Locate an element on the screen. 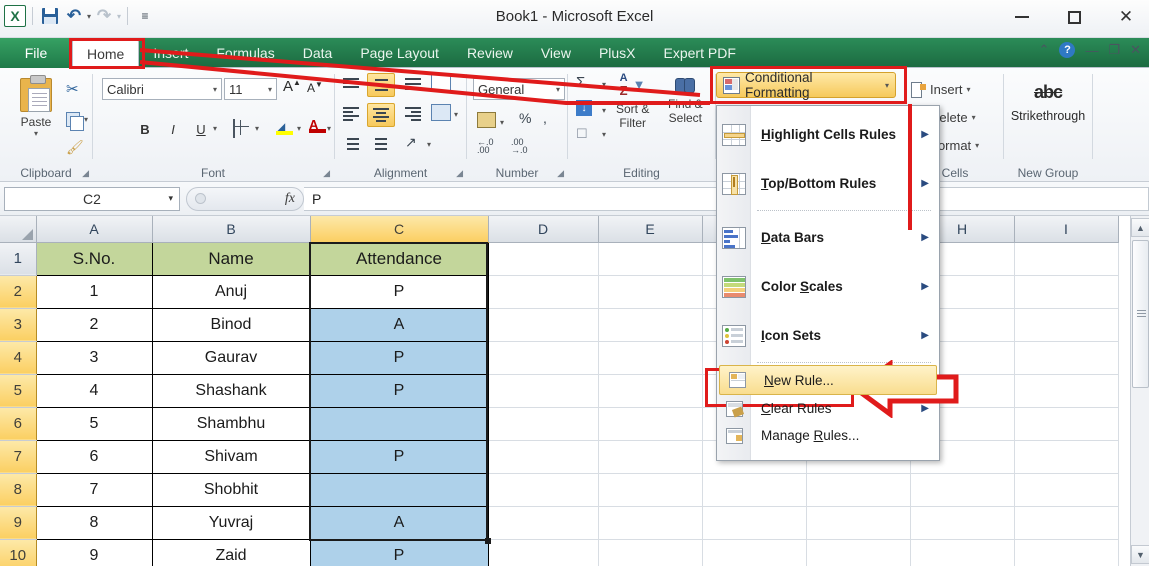 Image resolution: width=1149 pixels, height=581 pixels. cell-c4: P is located at coordinates (399, 357).